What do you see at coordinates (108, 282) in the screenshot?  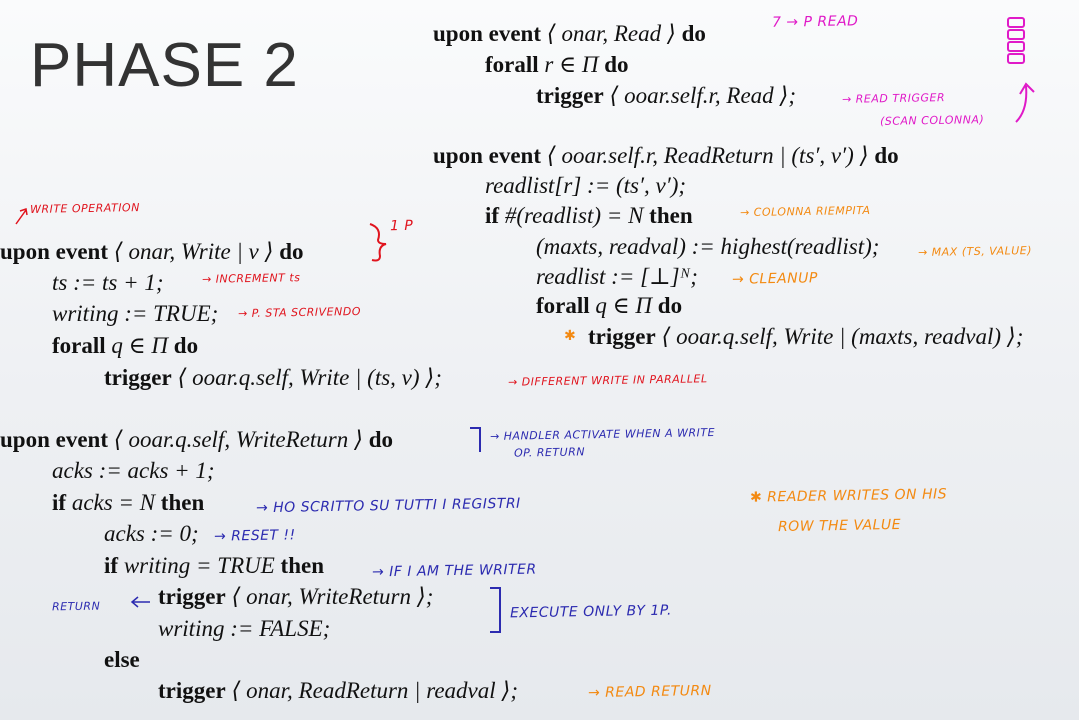 I see `code-line: ts := ts + 1;` at bounding box center [108, 282].